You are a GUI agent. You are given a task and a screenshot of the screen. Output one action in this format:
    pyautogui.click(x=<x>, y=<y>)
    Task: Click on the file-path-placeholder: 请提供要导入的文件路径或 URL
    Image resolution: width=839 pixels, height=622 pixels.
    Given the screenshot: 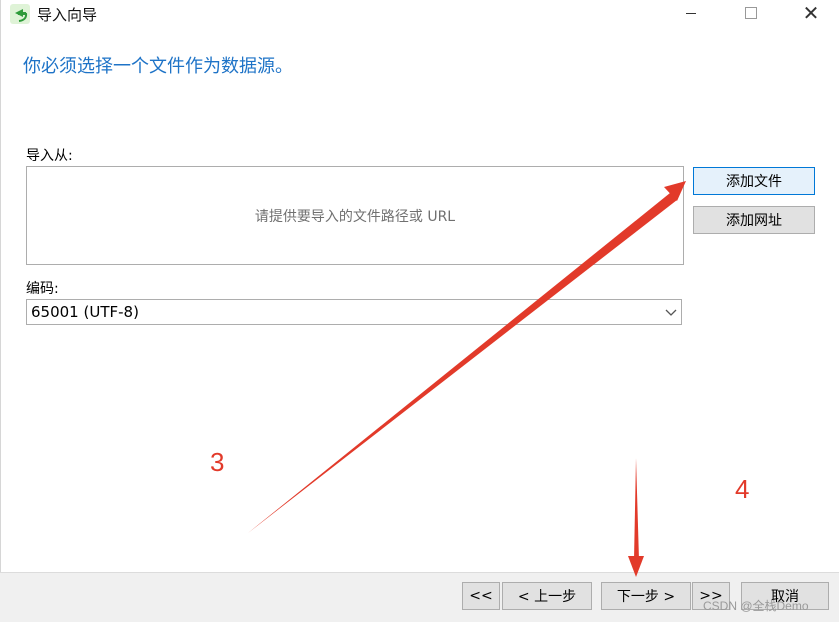 What is the action you would take?
    pyautogui.click(x=355, y=216)
    